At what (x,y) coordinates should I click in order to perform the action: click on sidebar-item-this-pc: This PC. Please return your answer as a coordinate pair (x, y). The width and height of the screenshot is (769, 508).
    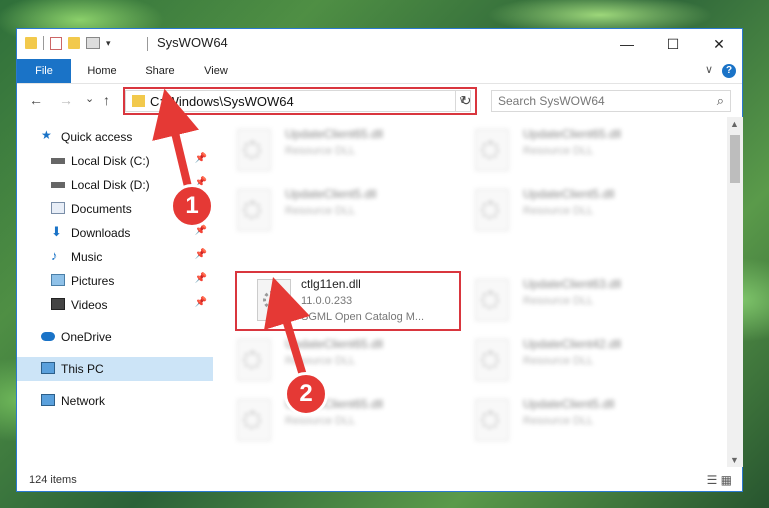
    Looking at the image, I should click on (115, 369).